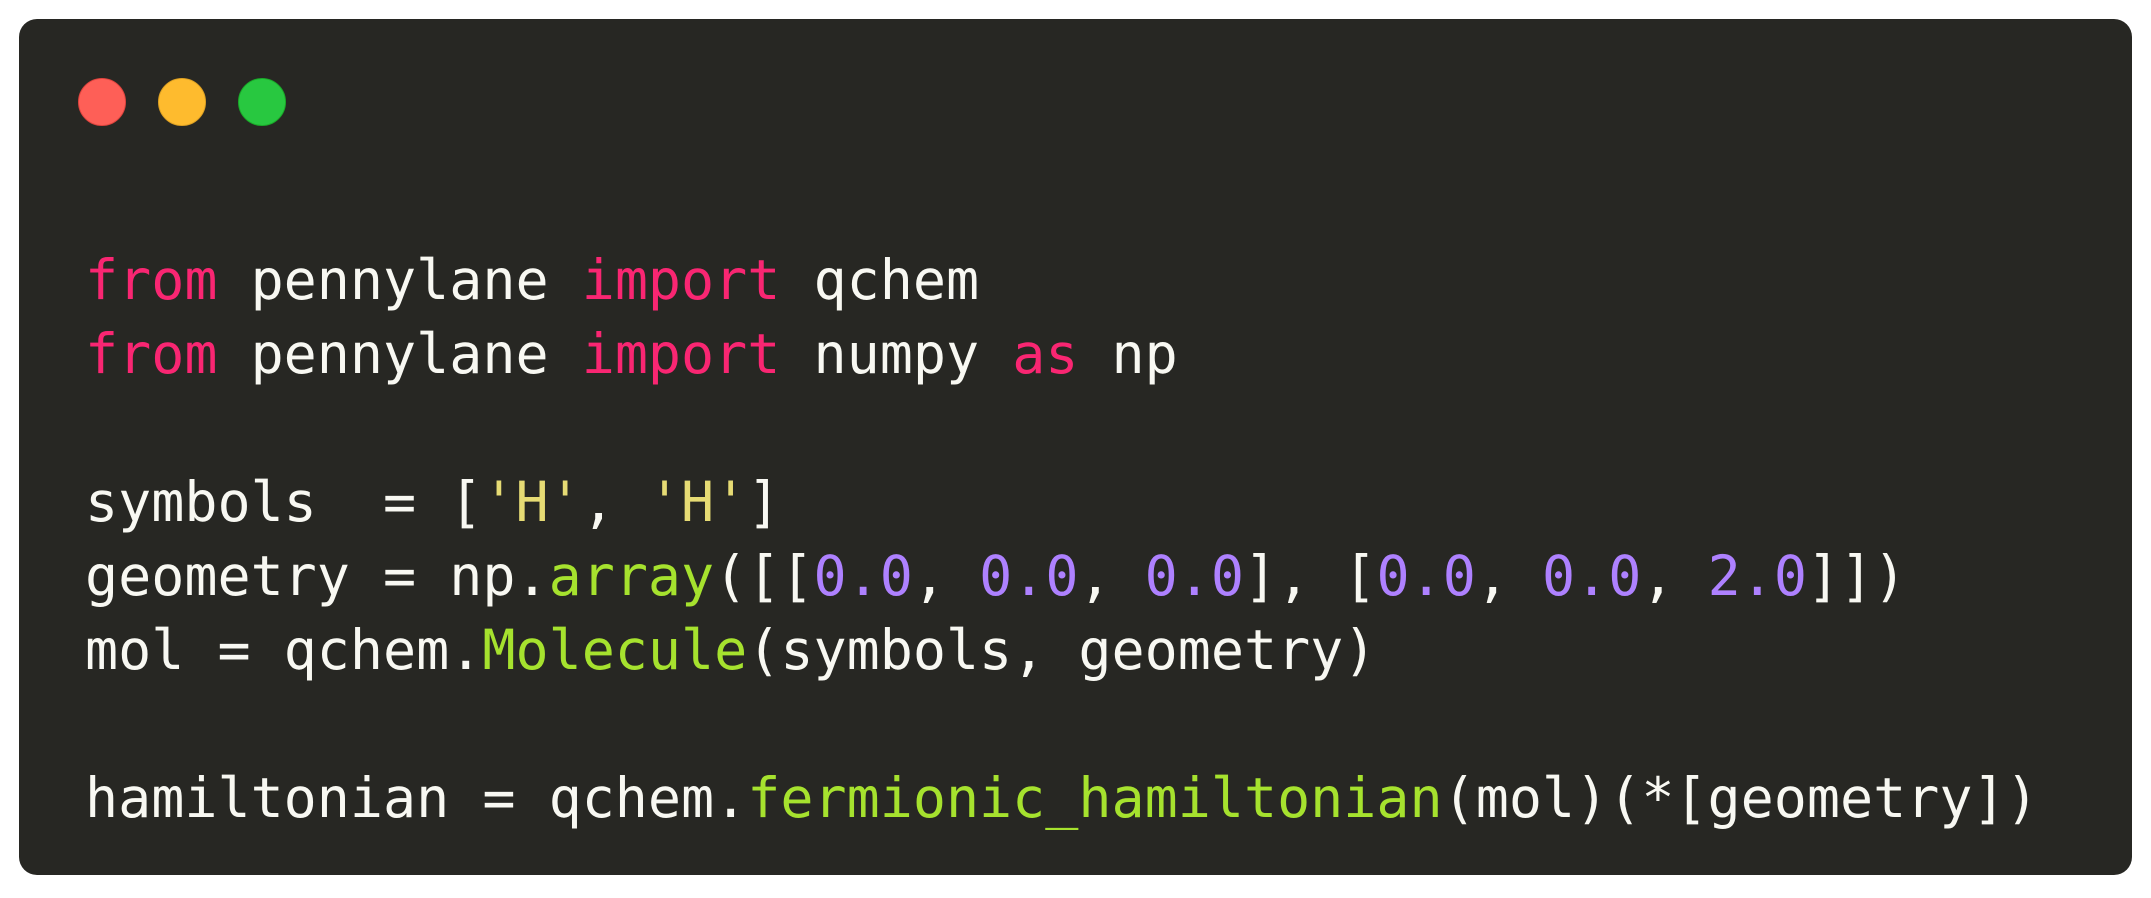 The image size is (2151, 898). I want to click on code-token: qchem, so click(880, 280).